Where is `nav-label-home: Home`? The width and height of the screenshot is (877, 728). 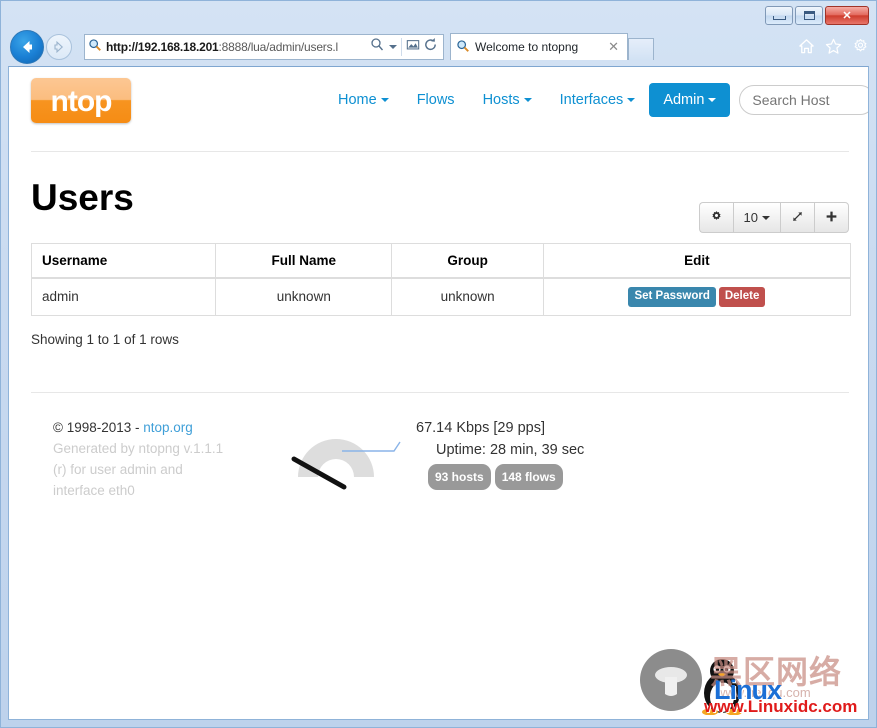
nav-label-home: Home is located at coordinates (357, 100).